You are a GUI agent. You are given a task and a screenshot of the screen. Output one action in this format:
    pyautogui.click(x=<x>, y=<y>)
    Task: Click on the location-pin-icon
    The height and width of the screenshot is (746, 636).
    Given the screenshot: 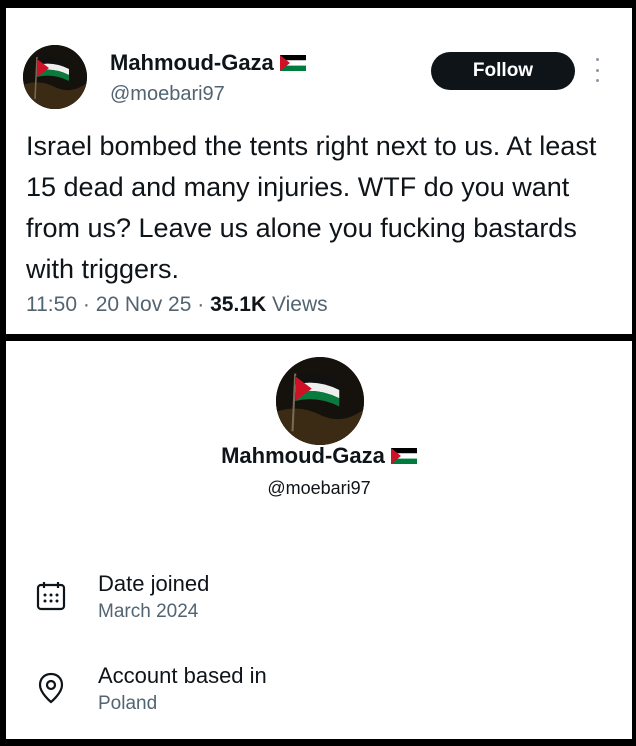 What is the action you would take?
    pyautogui.click(x=51, y=688)
    